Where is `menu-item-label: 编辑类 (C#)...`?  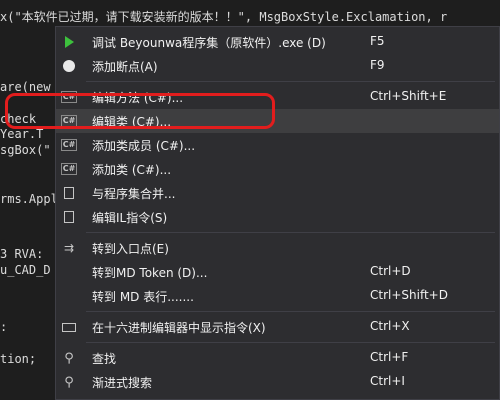 menu-item-label: 编辑类 (C#)... is located at coordinates (132, 122).